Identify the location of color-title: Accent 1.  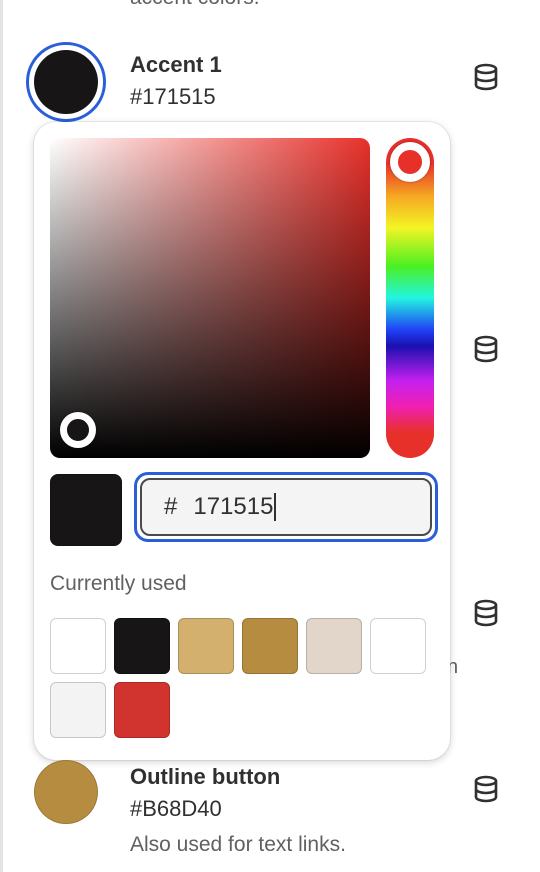
(176, 64).